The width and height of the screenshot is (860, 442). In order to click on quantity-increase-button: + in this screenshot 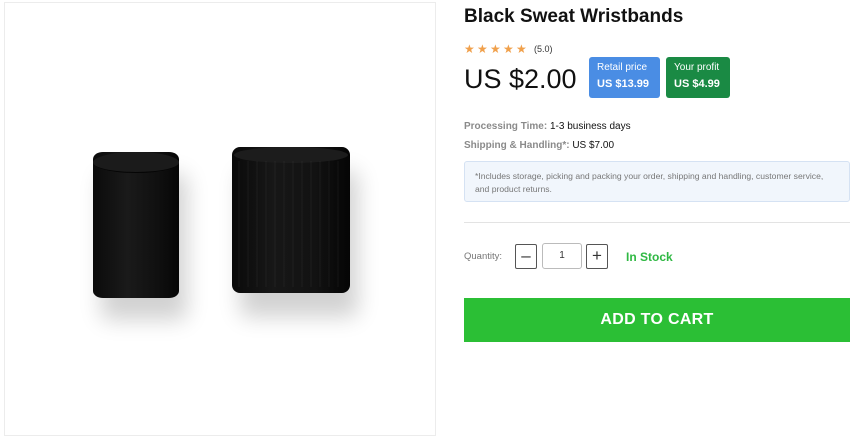, I will do `click(597, 256)`.